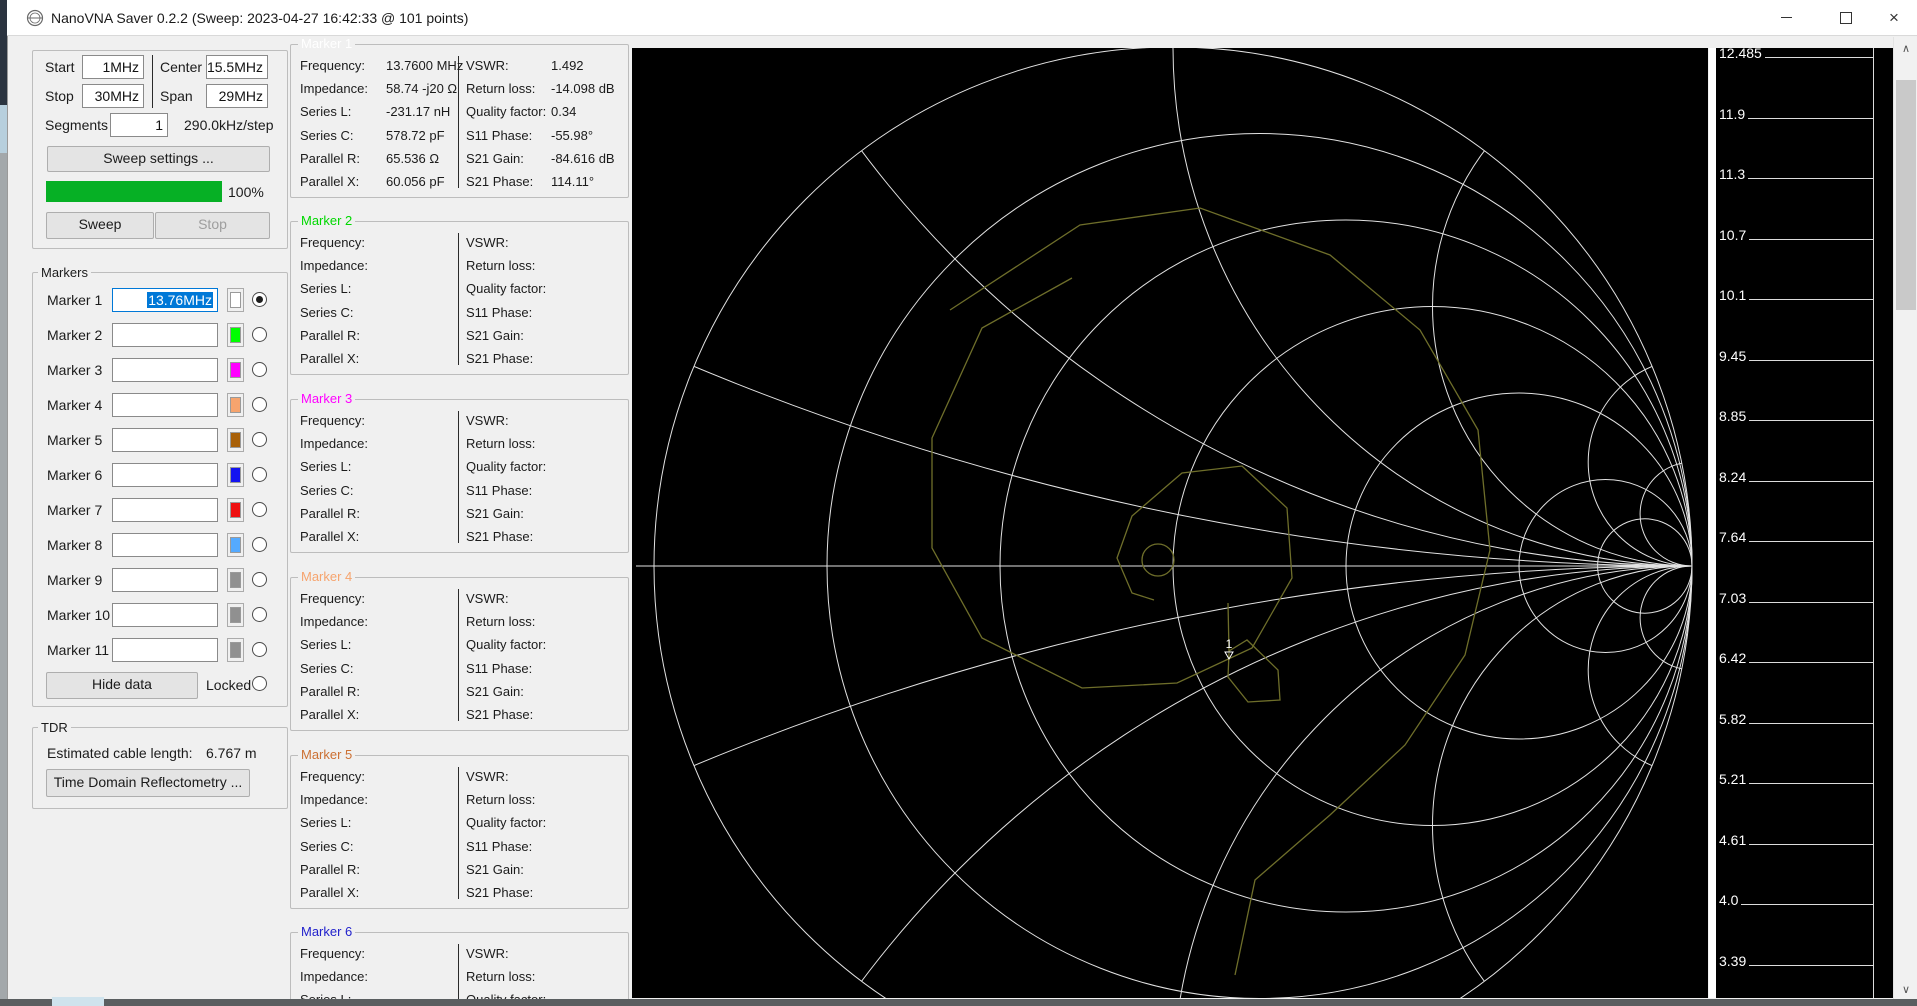 This screenshot has width=1917, height=1006. Describe the element at coordinates (1796, 174) in the screenshot. I see `right-axis-row: 11.3` at that location.